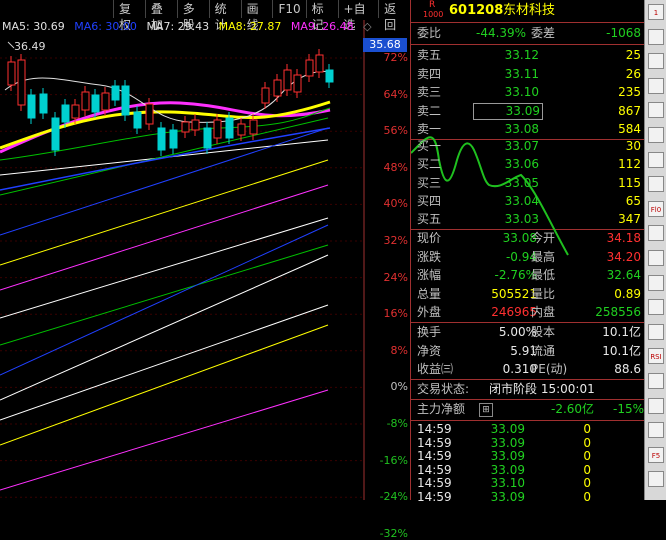  I want to click on rsi-icon: RSI, so click(656, 356).